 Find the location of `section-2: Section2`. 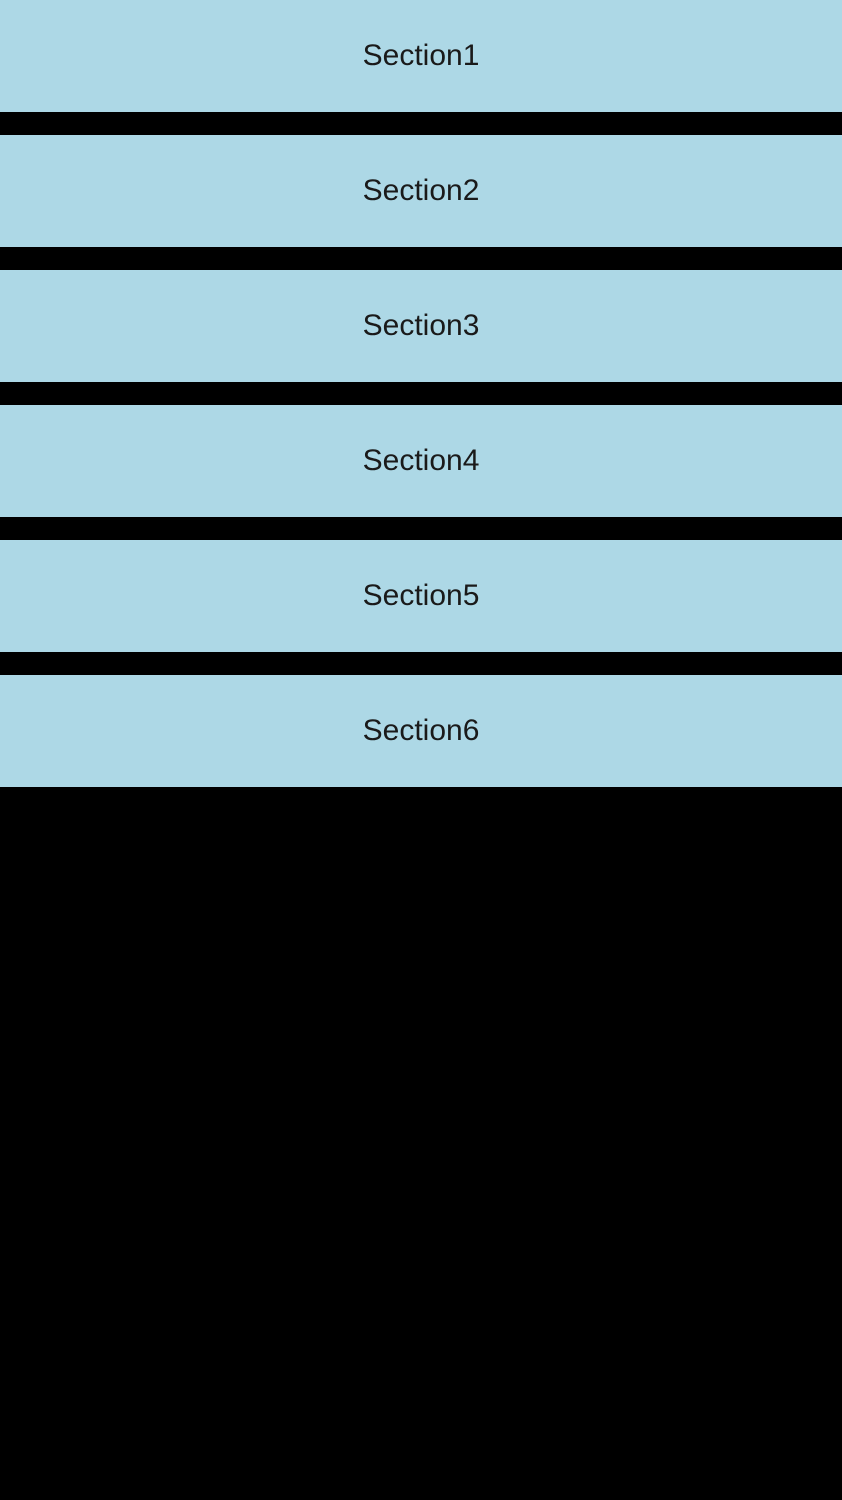

section-2: Section2 is located at coordinates (421, 191).